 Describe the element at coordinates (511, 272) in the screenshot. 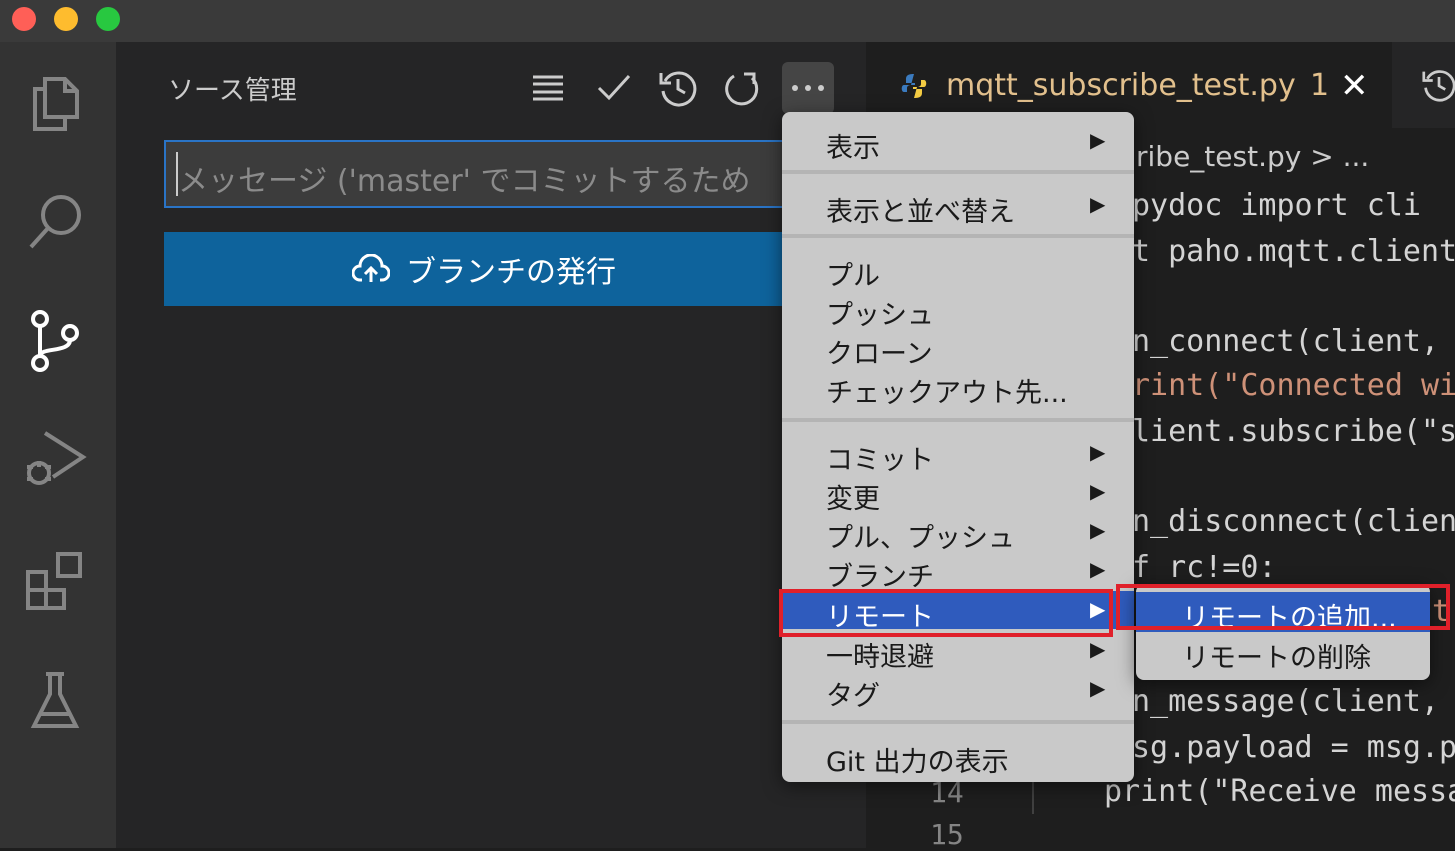

I see `publish-branch-label: ブランチの発行` at that location.